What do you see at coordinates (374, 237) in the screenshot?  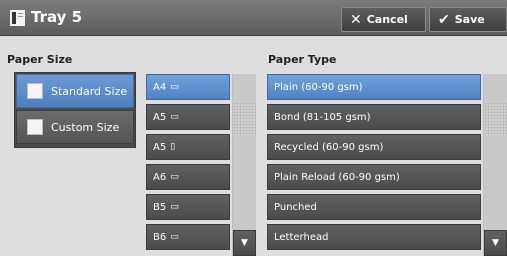 I see `paper-type-item: Letterhead` at bounding box center [374, 237].